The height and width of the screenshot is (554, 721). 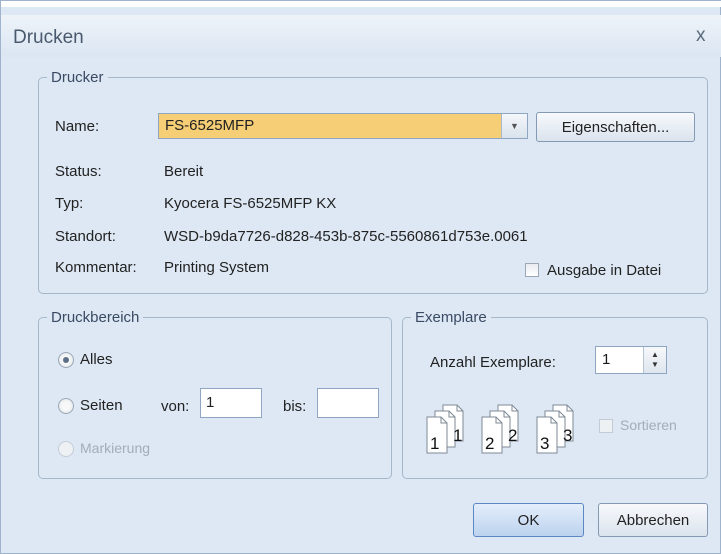 What do you see at coordinates (361, 36) in the screenshot?
I see `title-bar` at bounding box center [361, 36].